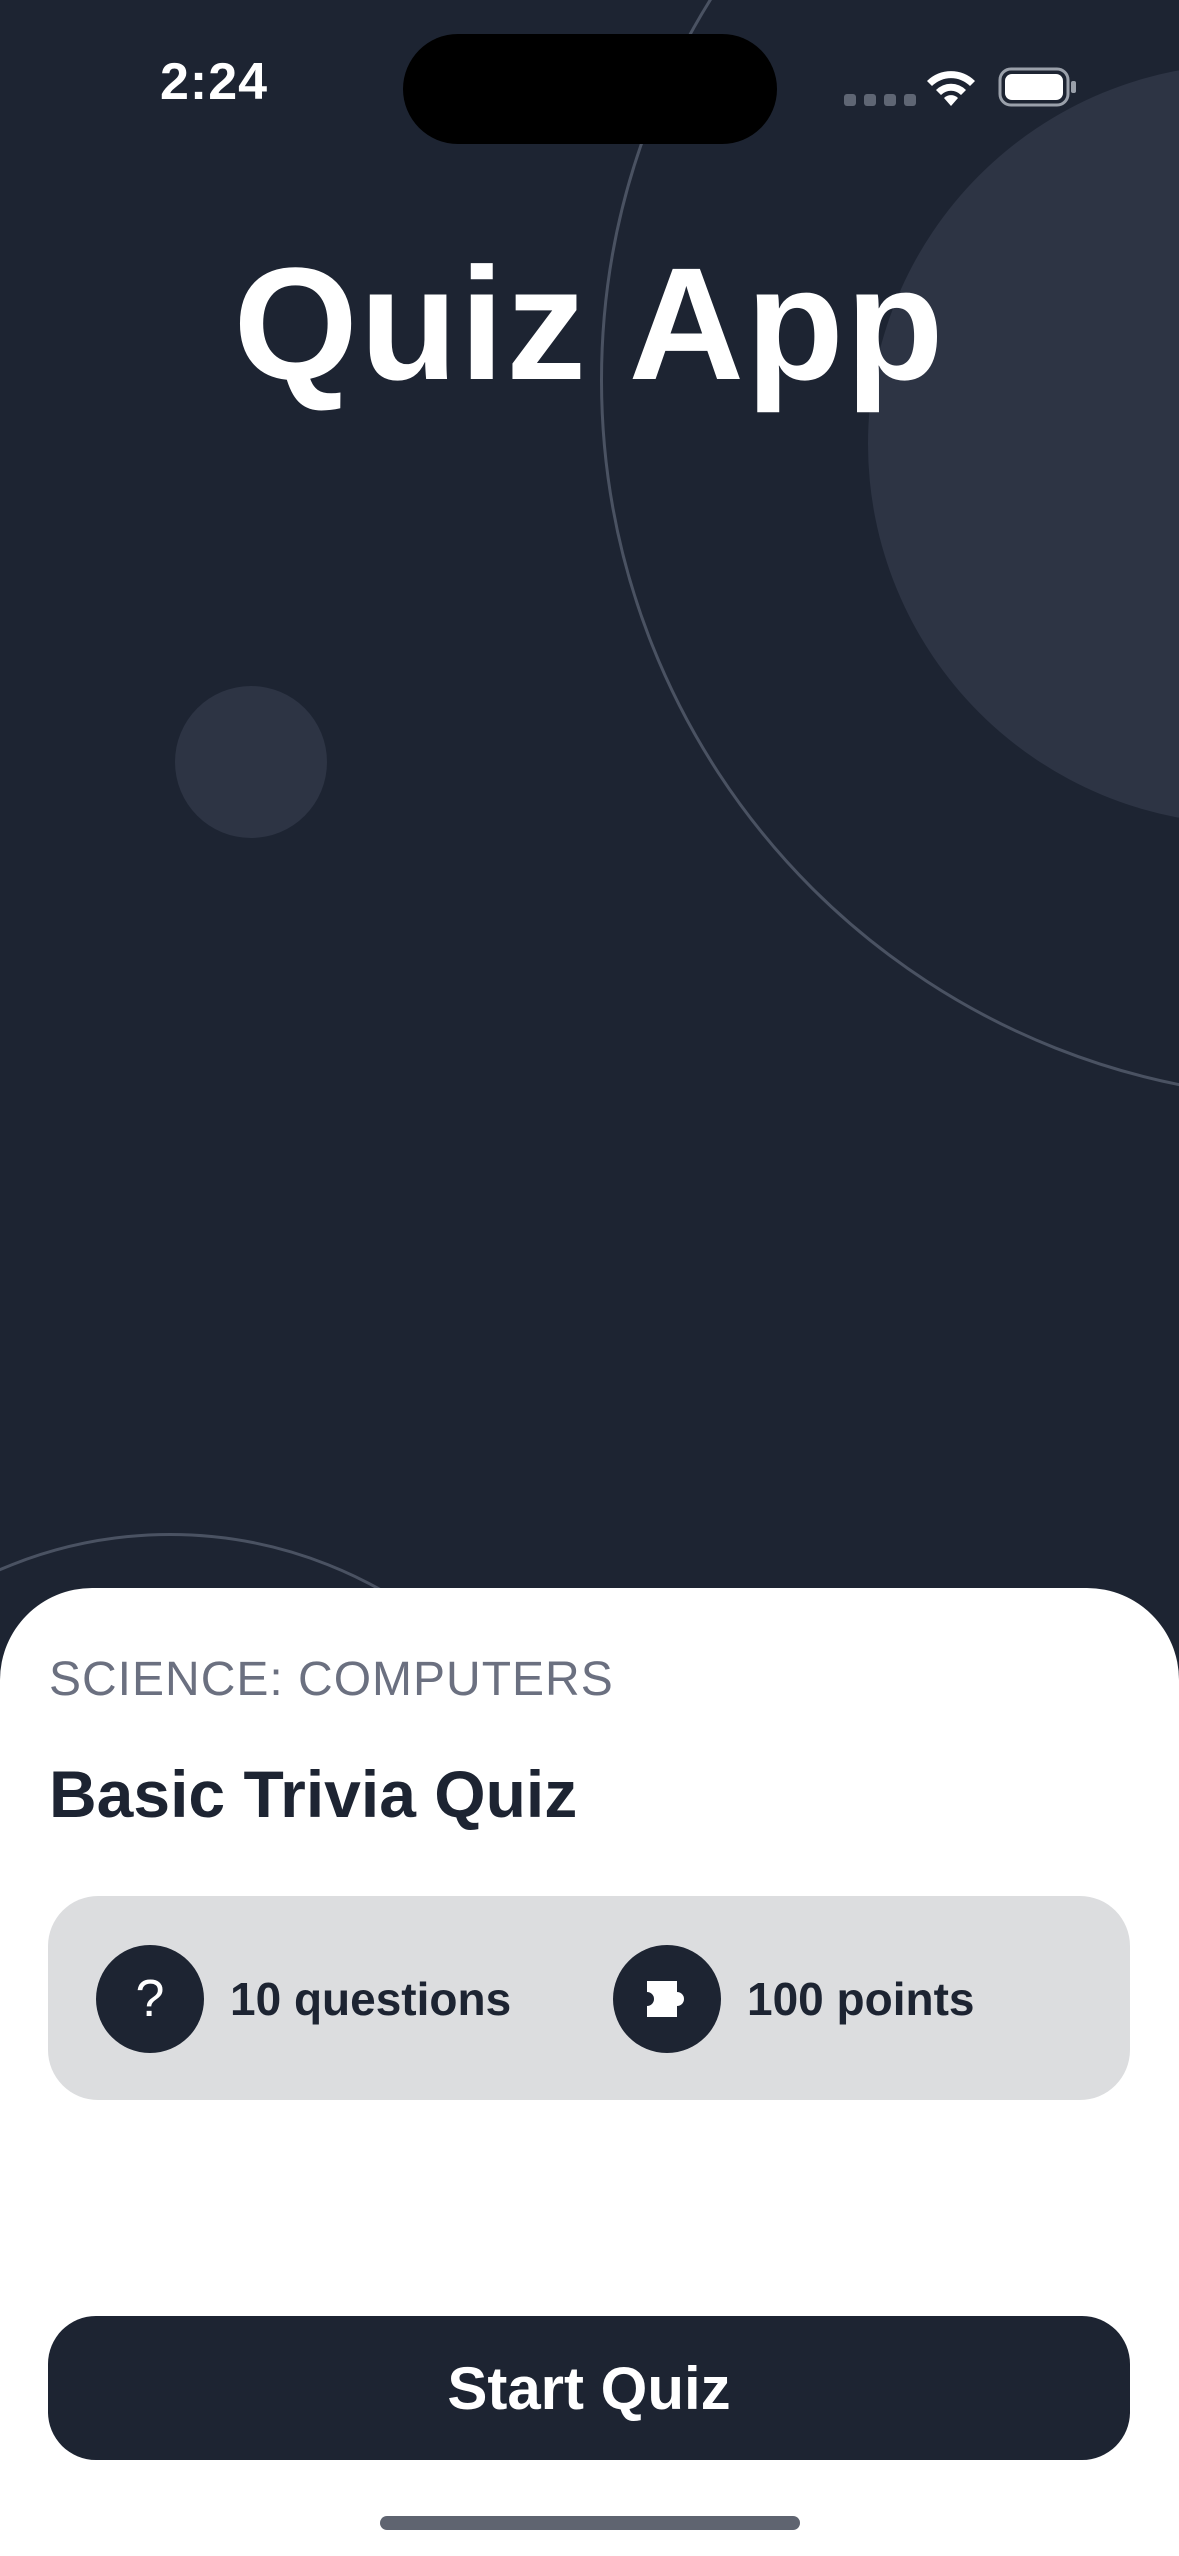 The width and height of the screenshot is (1179, 2556). I want to click on cellular-signal-icon, so click(880, 100).